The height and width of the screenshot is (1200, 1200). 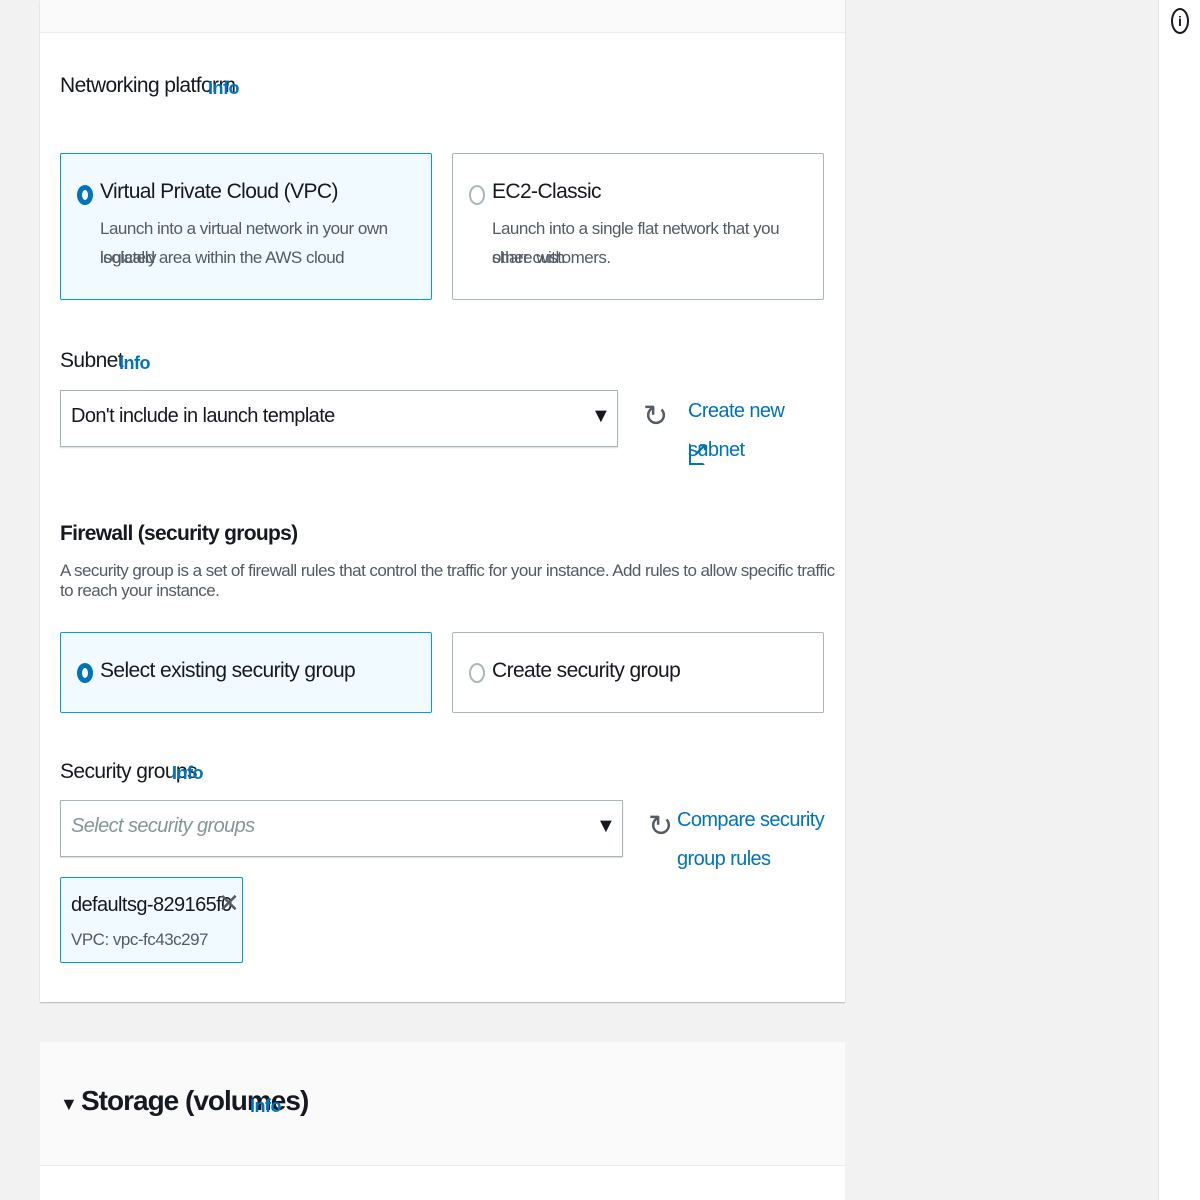 I want to click on external-link-icon: ↗, so click(x=698, y=452).